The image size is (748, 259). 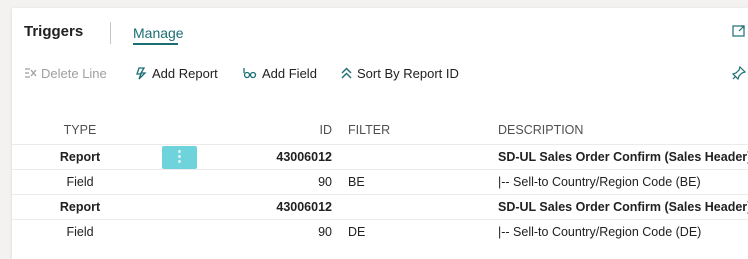 What do you see at coordinates (739, 73) in the screenshot?
I see `pin-icon` at bounding box center [739, 73].